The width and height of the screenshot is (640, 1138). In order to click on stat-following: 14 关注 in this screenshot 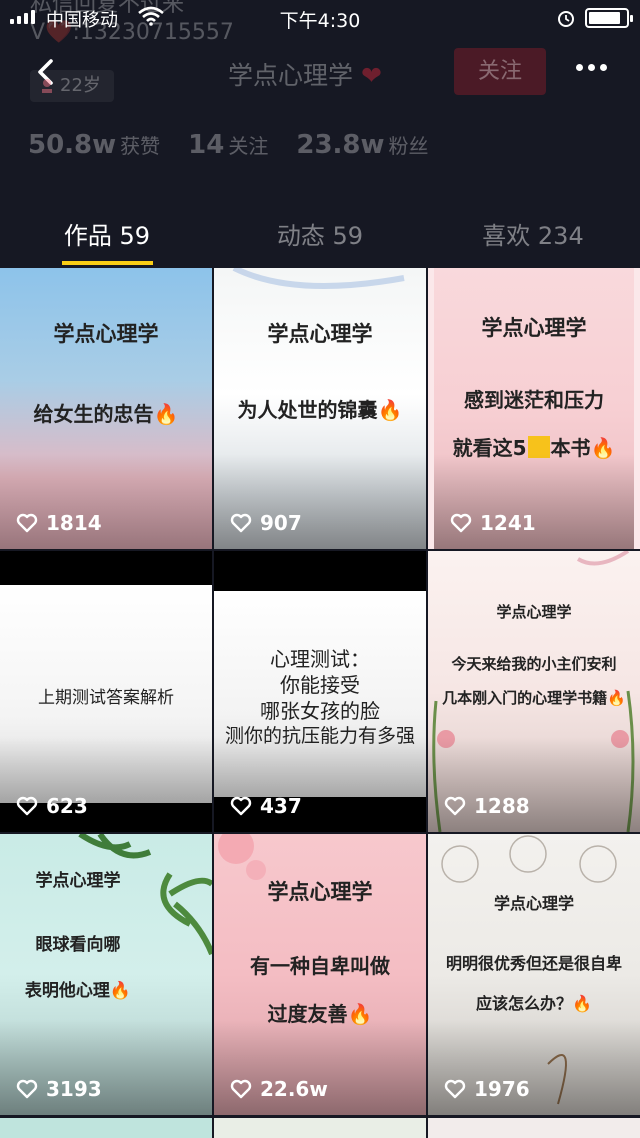, I will do `click(228, 145)`.